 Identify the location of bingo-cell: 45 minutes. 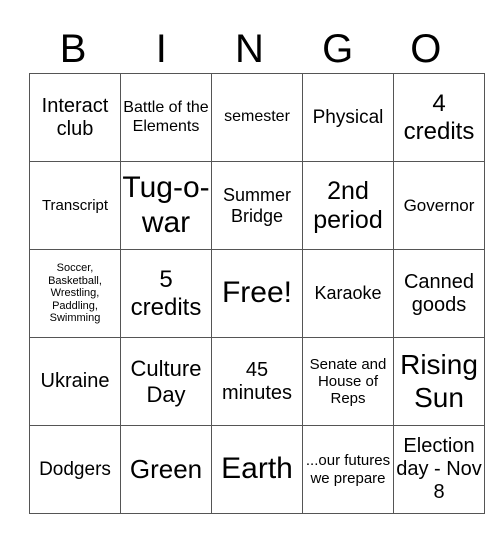
(257, 381).